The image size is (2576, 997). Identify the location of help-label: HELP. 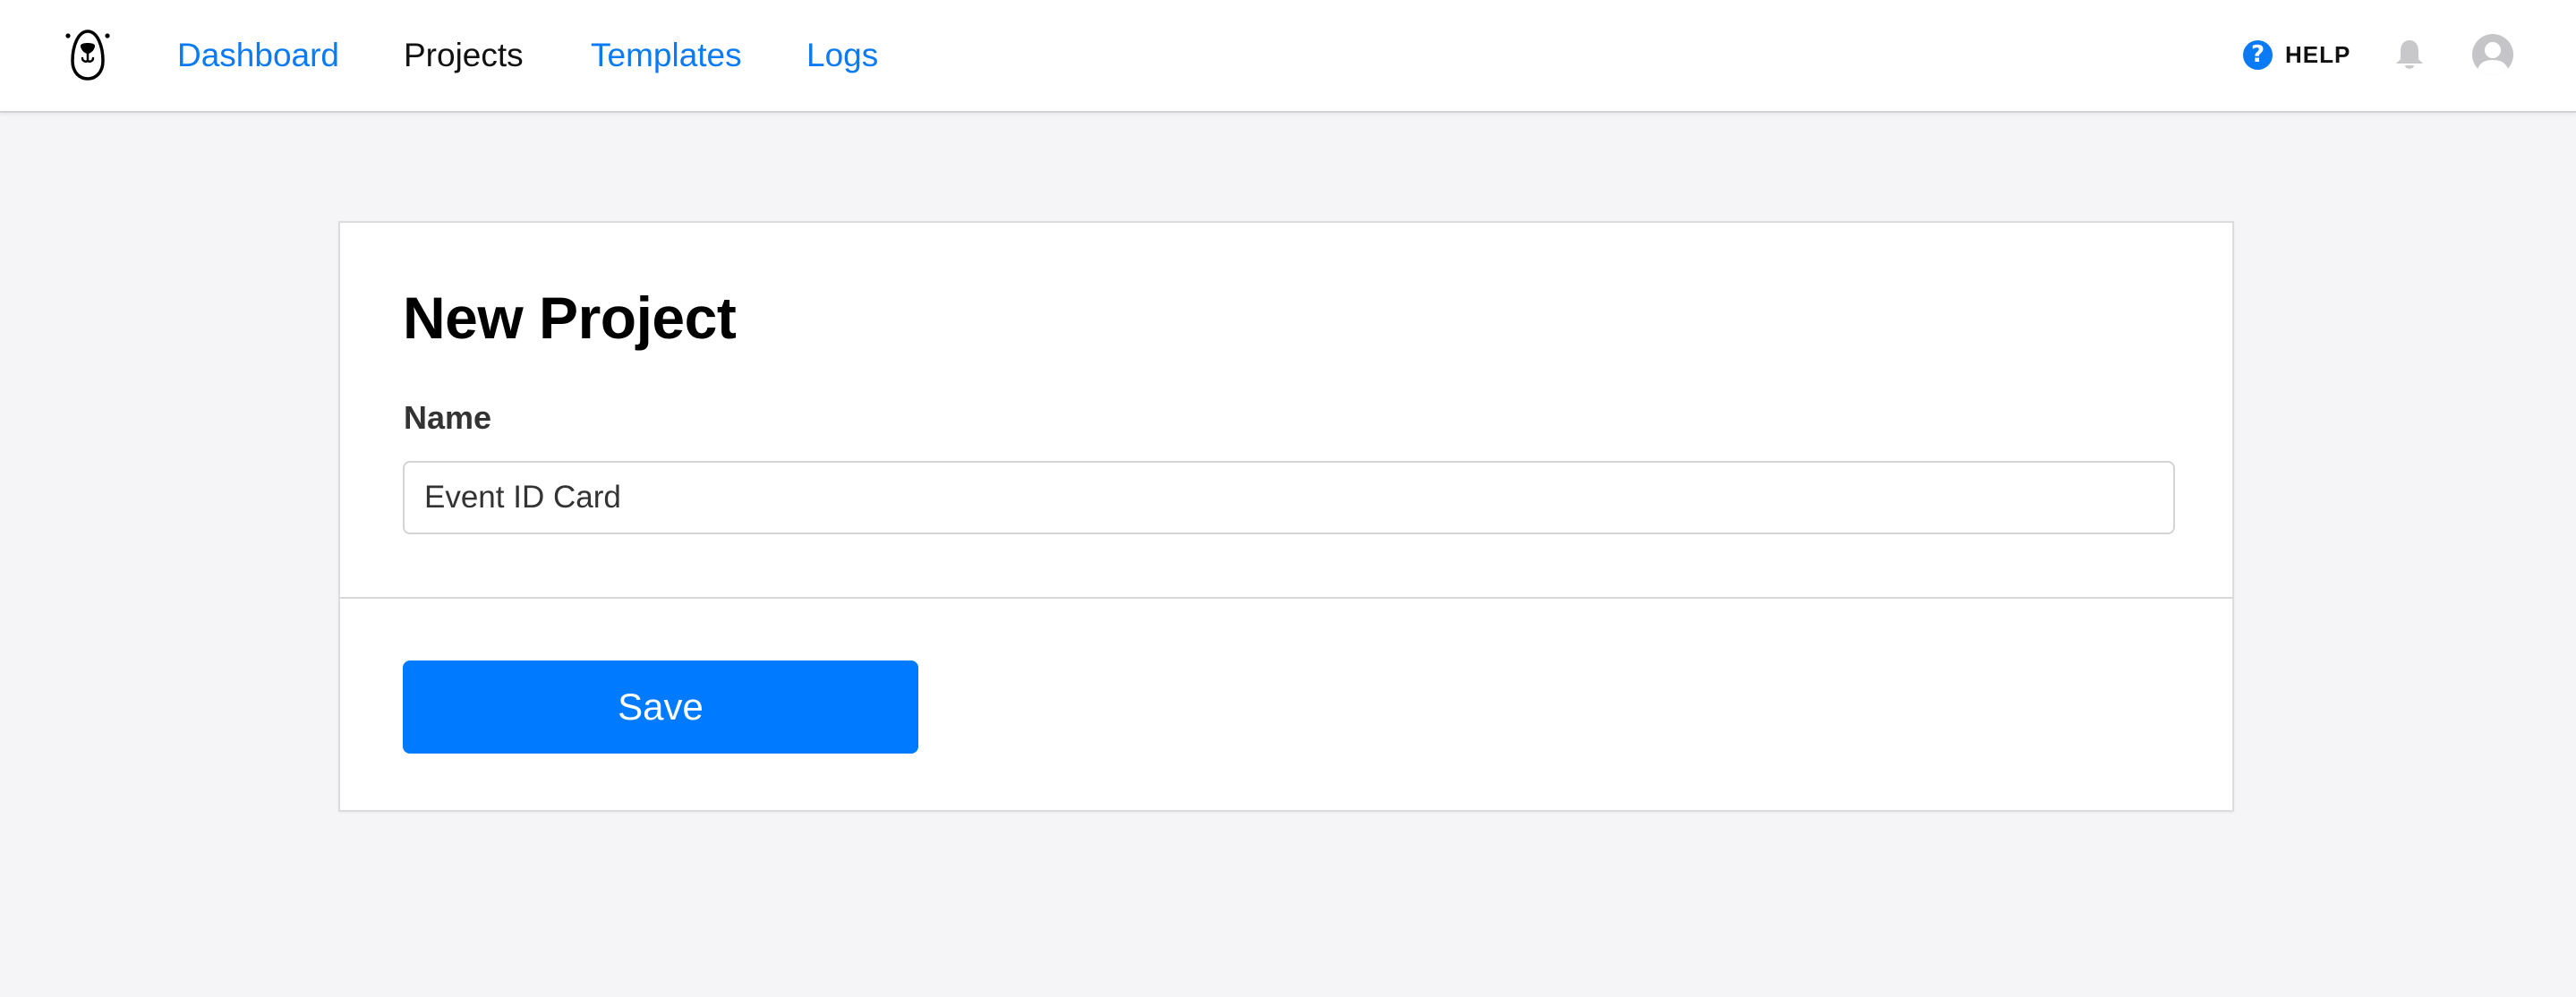
(2318, 54).